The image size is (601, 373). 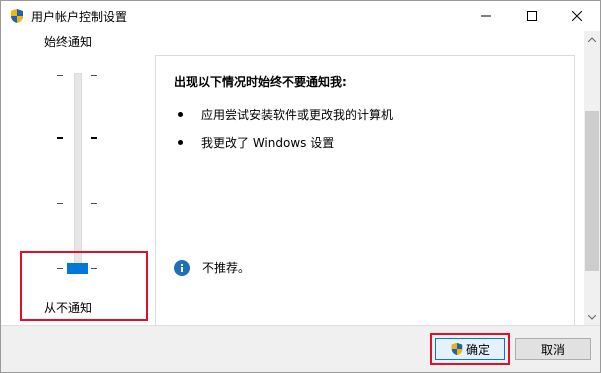 I want to click on info-icon, so click(x=182, y=267).